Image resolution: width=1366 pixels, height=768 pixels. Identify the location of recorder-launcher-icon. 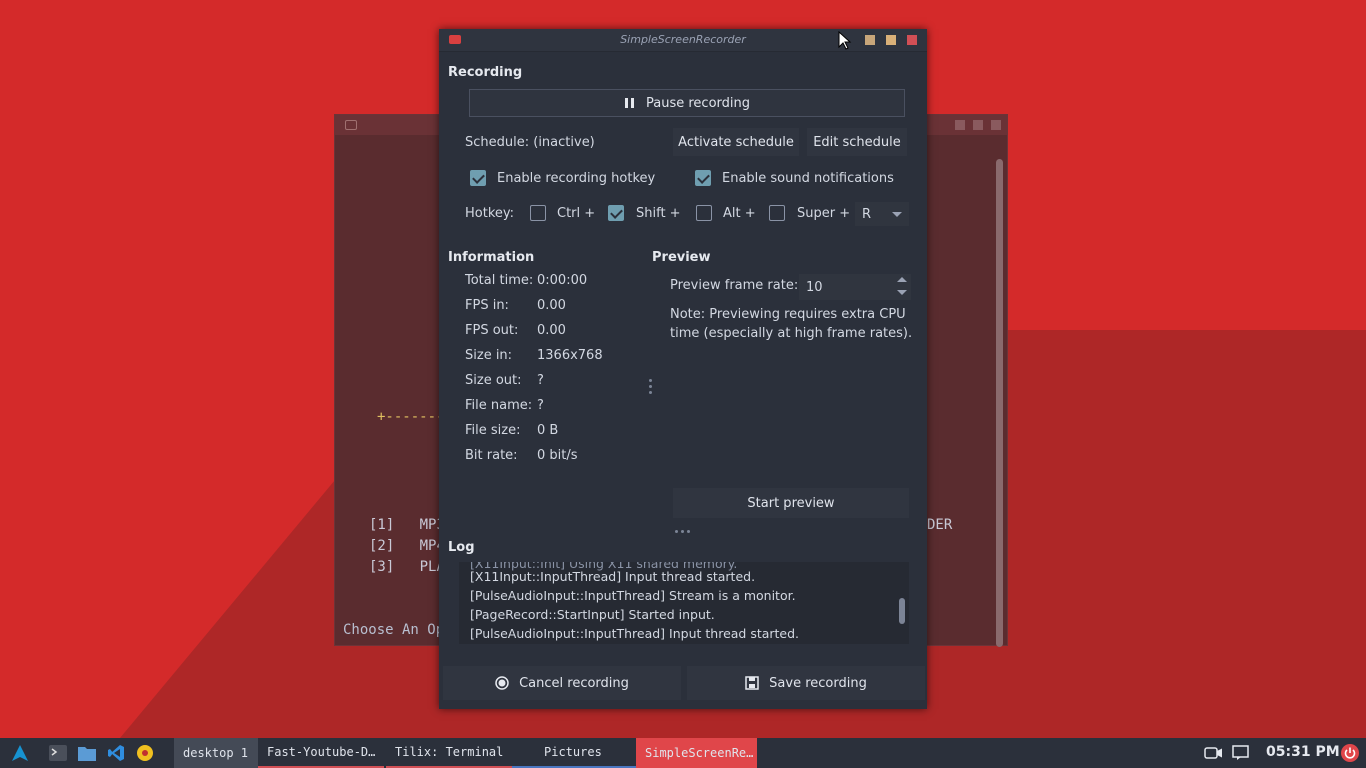
(145, 753).